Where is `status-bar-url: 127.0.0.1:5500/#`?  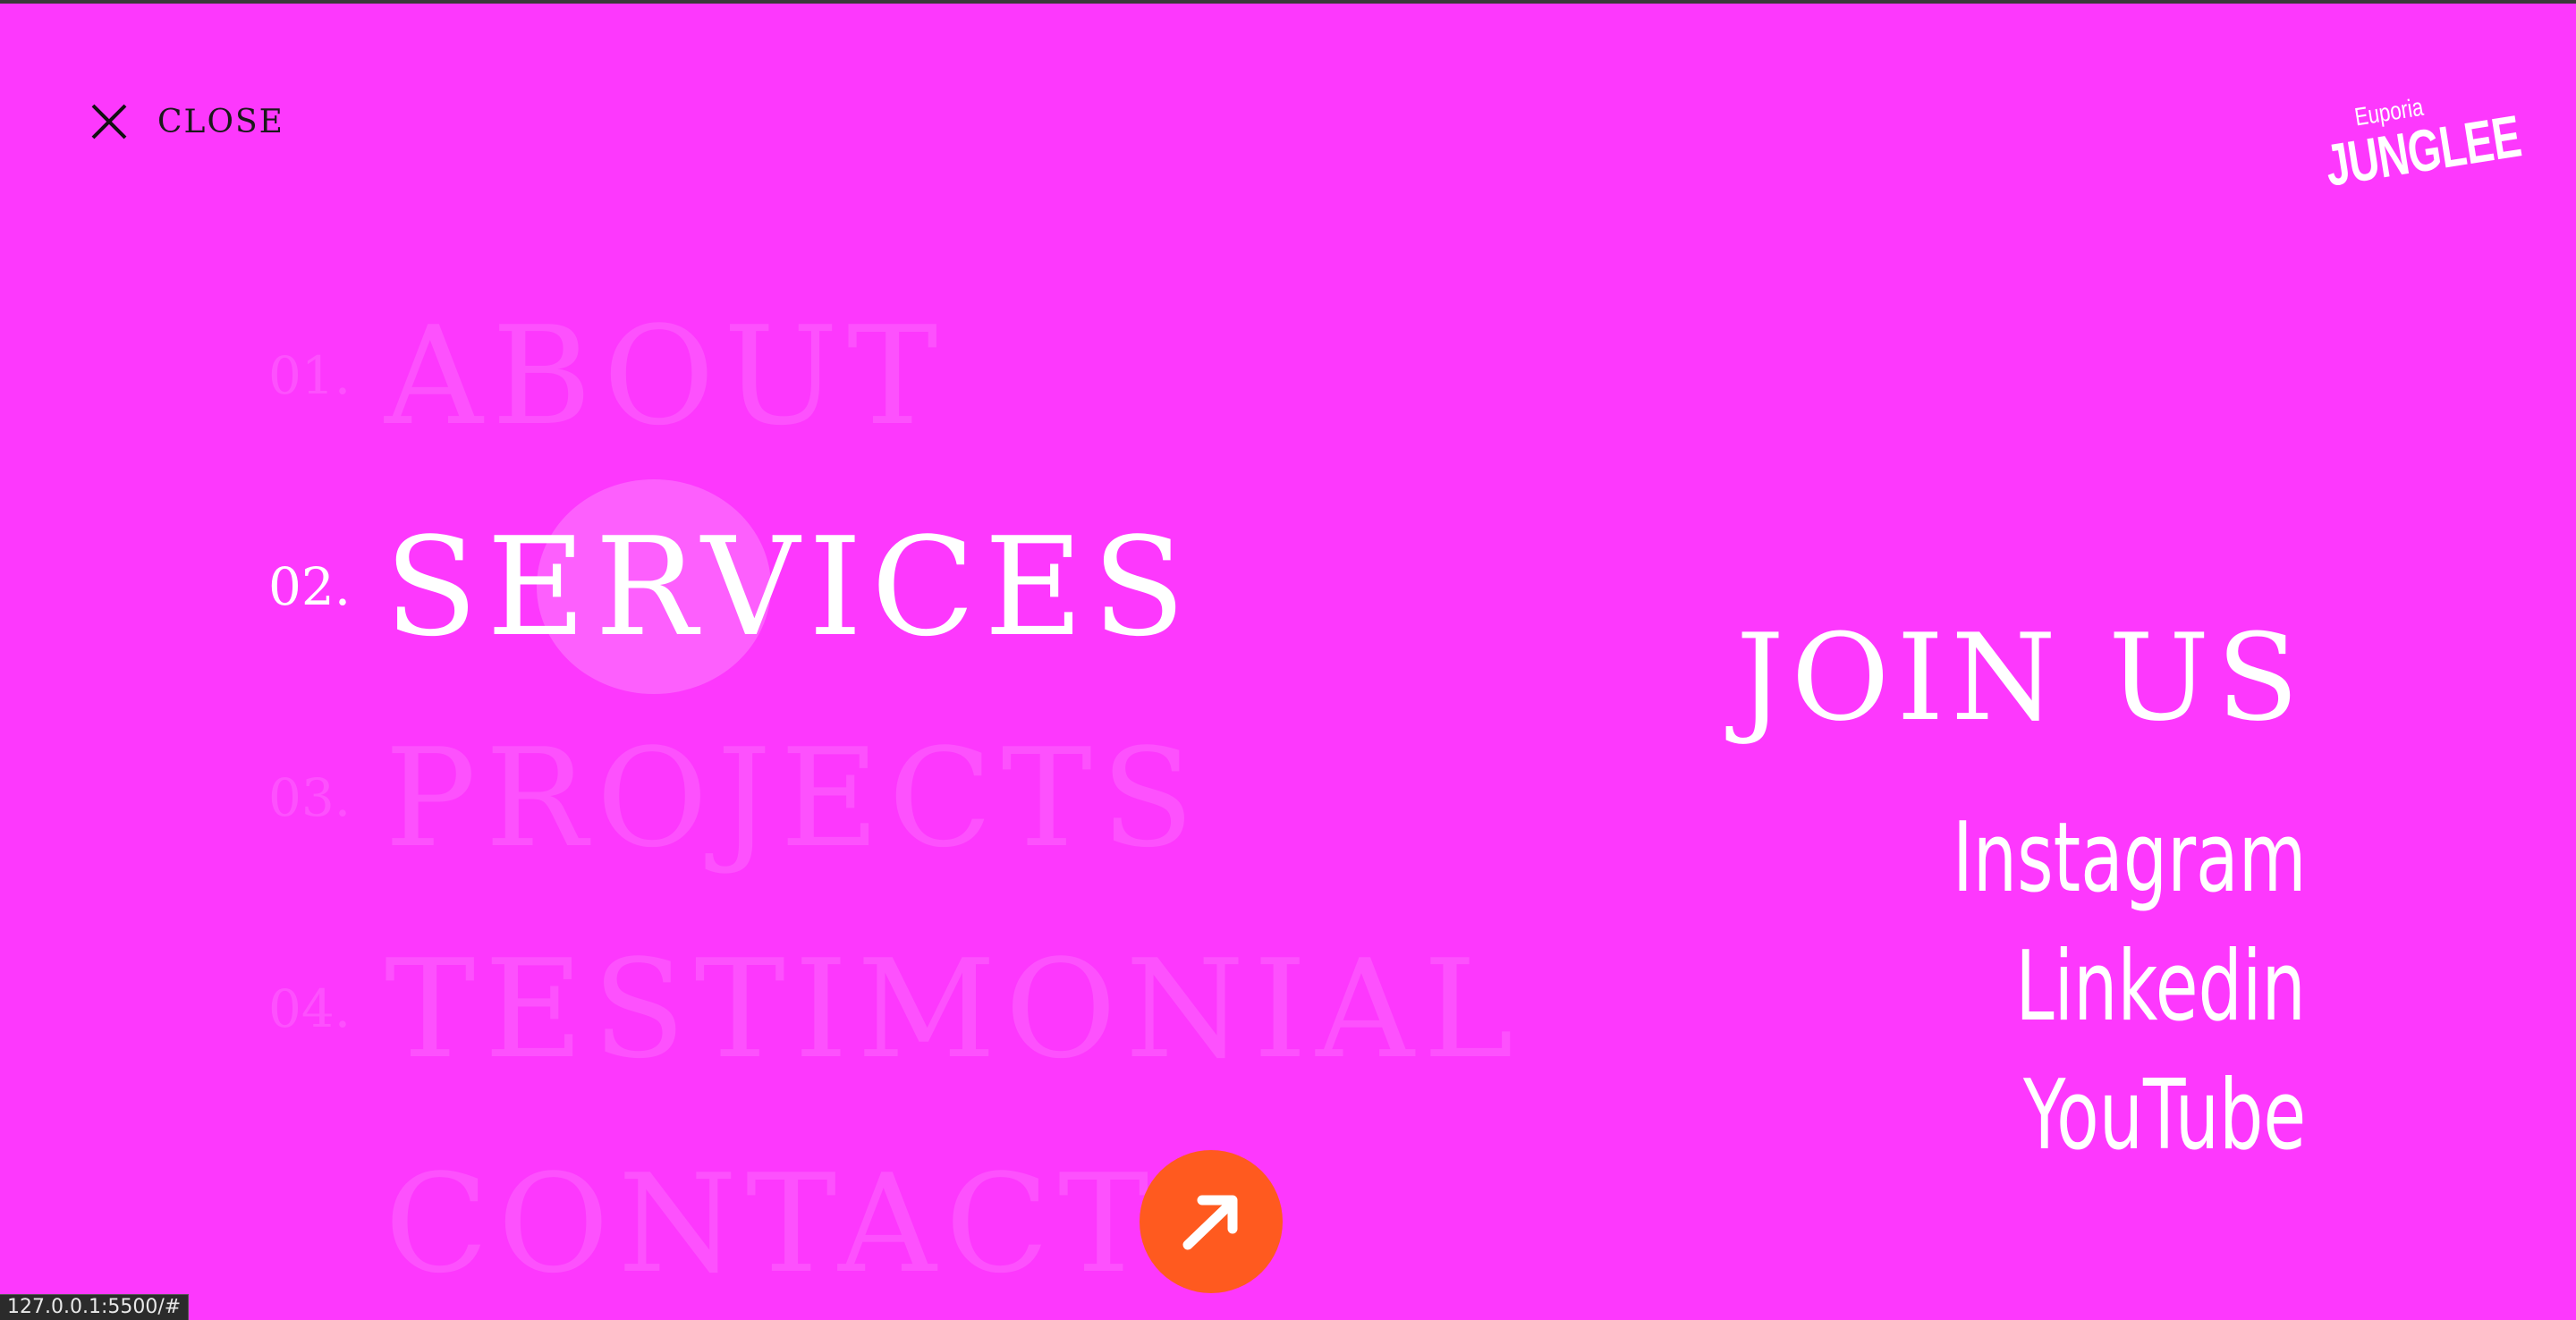
status-bar-url: 127.0.0.1:5500/# is located at coordinates (95, 1307).